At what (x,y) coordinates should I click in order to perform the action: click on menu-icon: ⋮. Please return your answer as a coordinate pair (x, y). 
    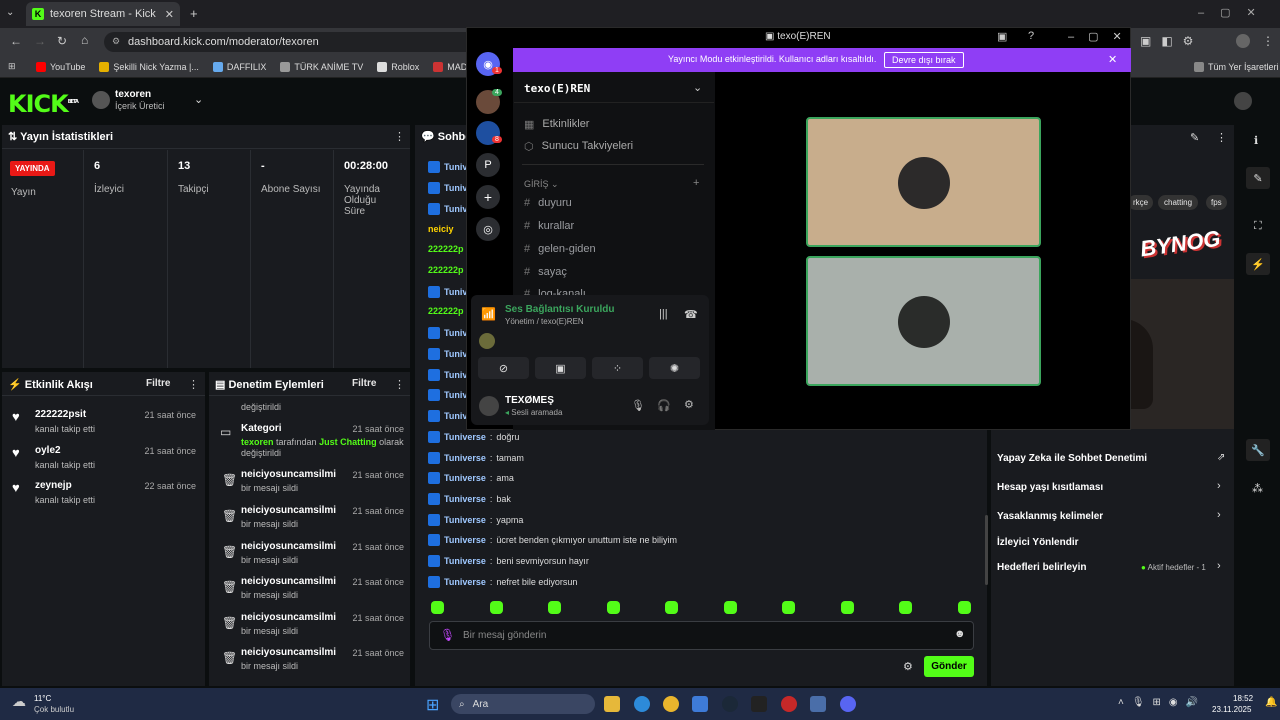
    Looking at the image, I should click on (1268, 41).